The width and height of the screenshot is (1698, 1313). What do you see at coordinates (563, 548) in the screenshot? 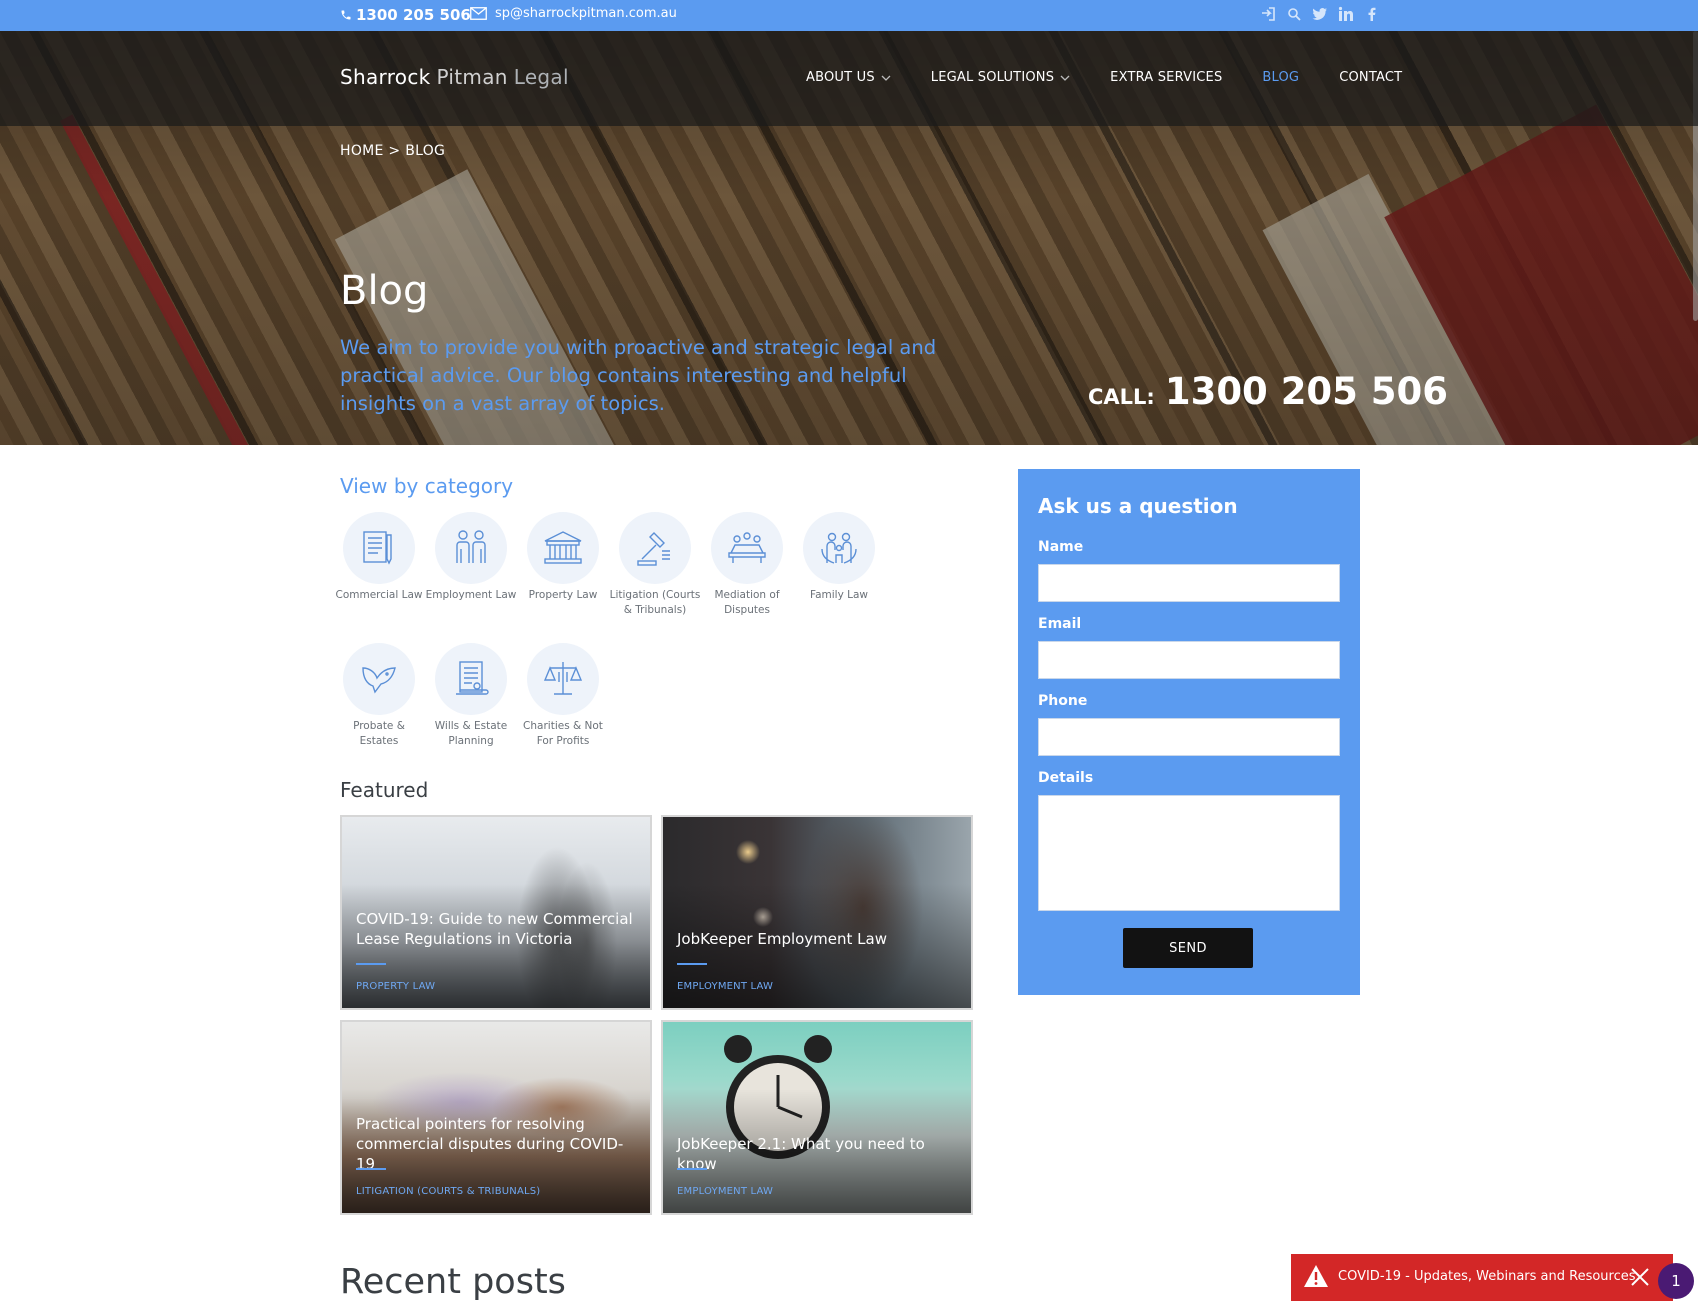
I see `building-icon` at bounding box center [563, 548].